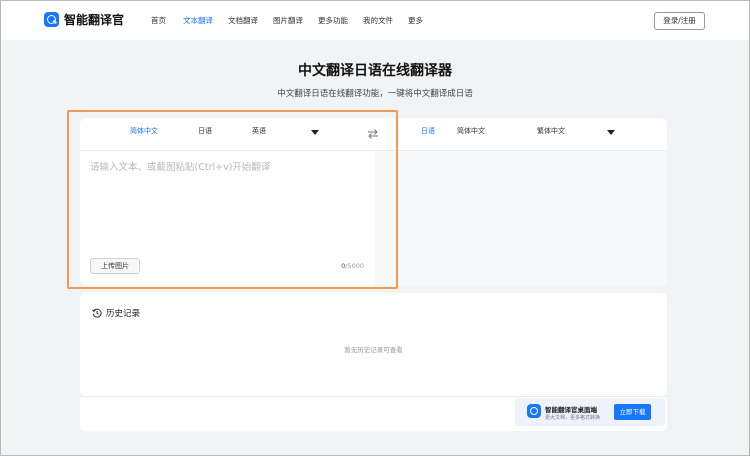 Image resolution: width=750 pixels, height=456 pixels. What do you see at coordinates (632, 412) in the screenshot?
I see `download-now-button: 立即下载` at bounding box center [632, 412].